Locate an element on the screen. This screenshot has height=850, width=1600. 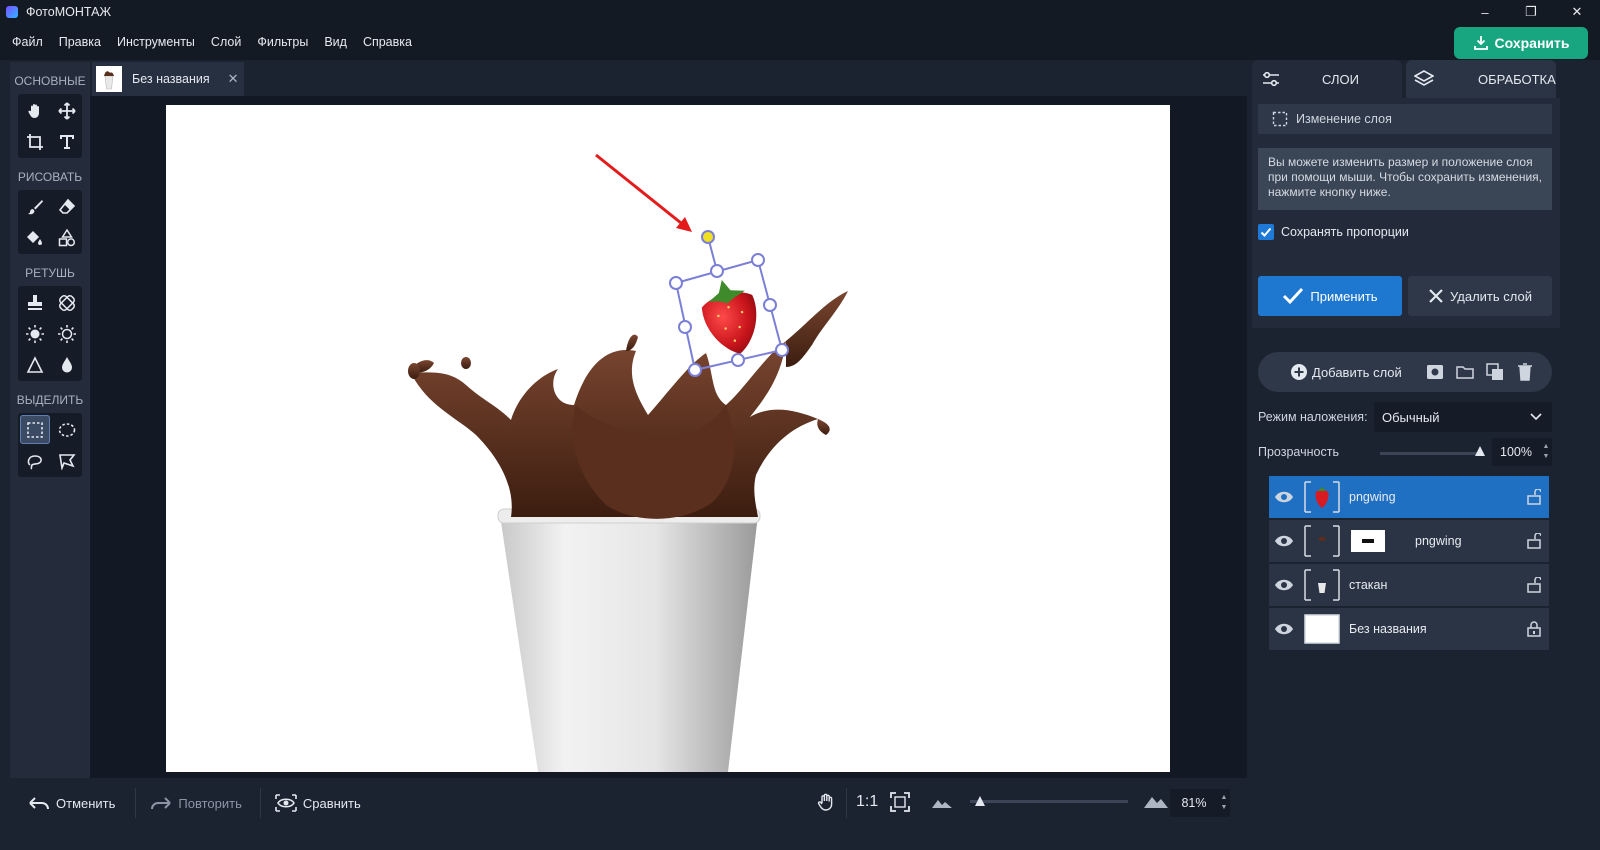
zoom-out-icon is located at coordinates (942, 803).